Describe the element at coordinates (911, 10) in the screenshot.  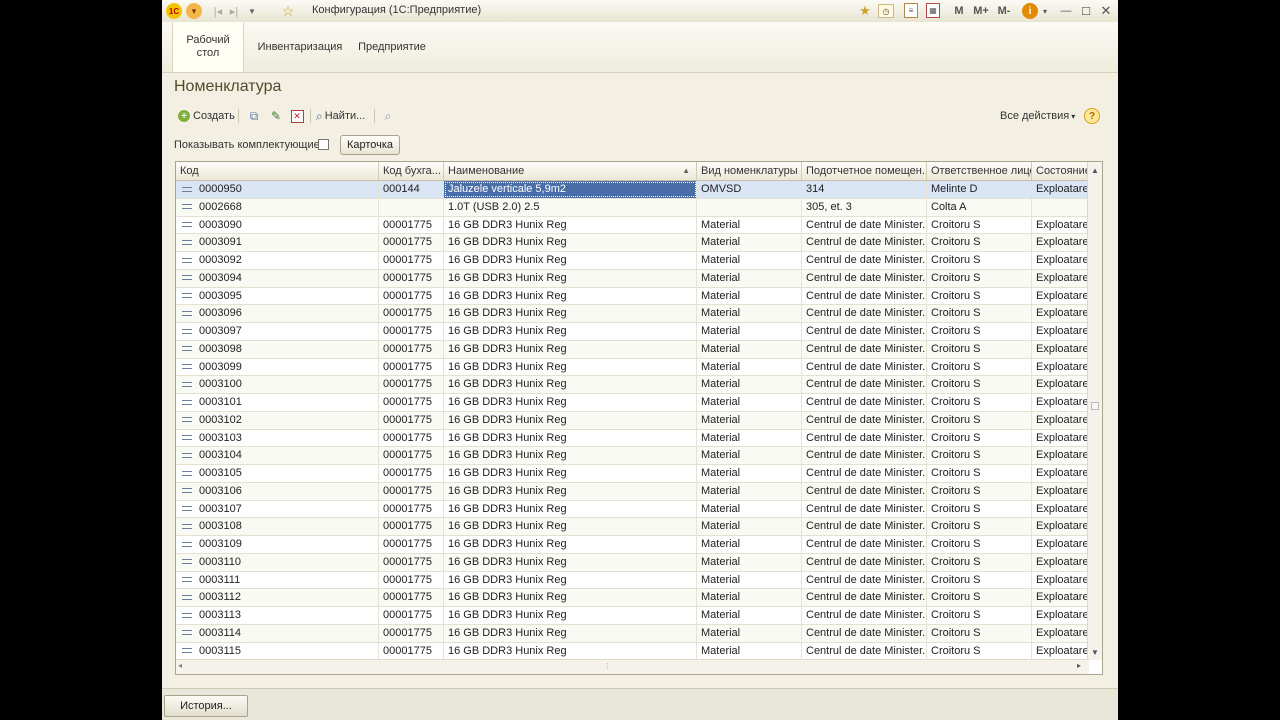
I see `calculator-icon: ≡` at that location.